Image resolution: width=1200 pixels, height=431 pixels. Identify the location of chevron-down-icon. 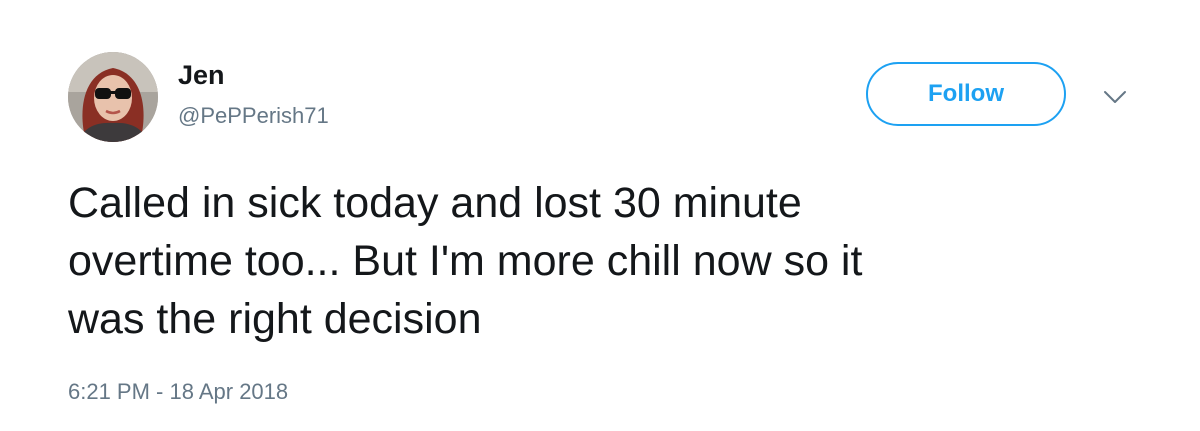
(1115, 97).